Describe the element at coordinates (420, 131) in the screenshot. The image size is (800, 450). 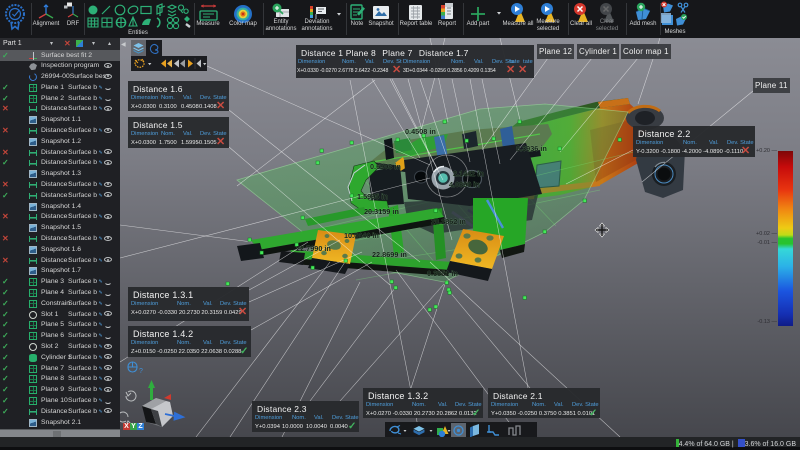
I see `svg-text: 0.4508 in` at that location.